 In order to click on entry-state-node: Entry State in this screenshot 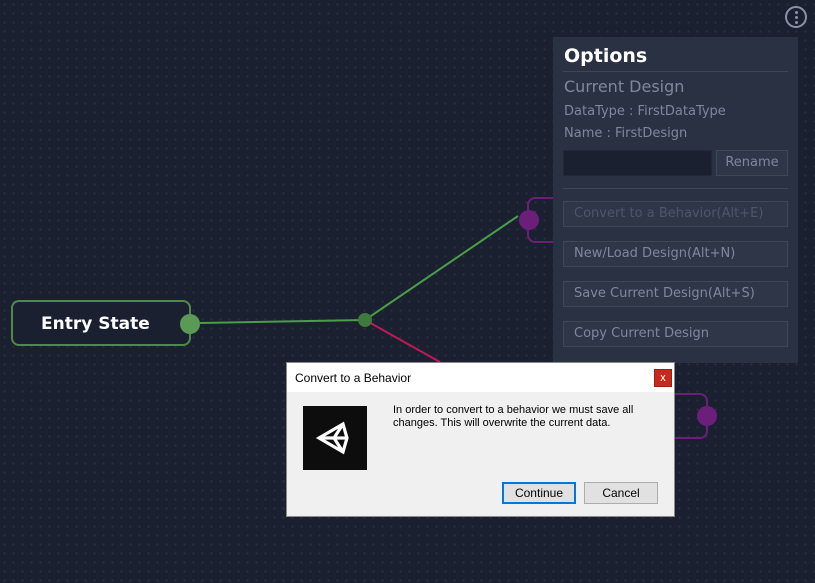, I will do `click(101, 323)`.